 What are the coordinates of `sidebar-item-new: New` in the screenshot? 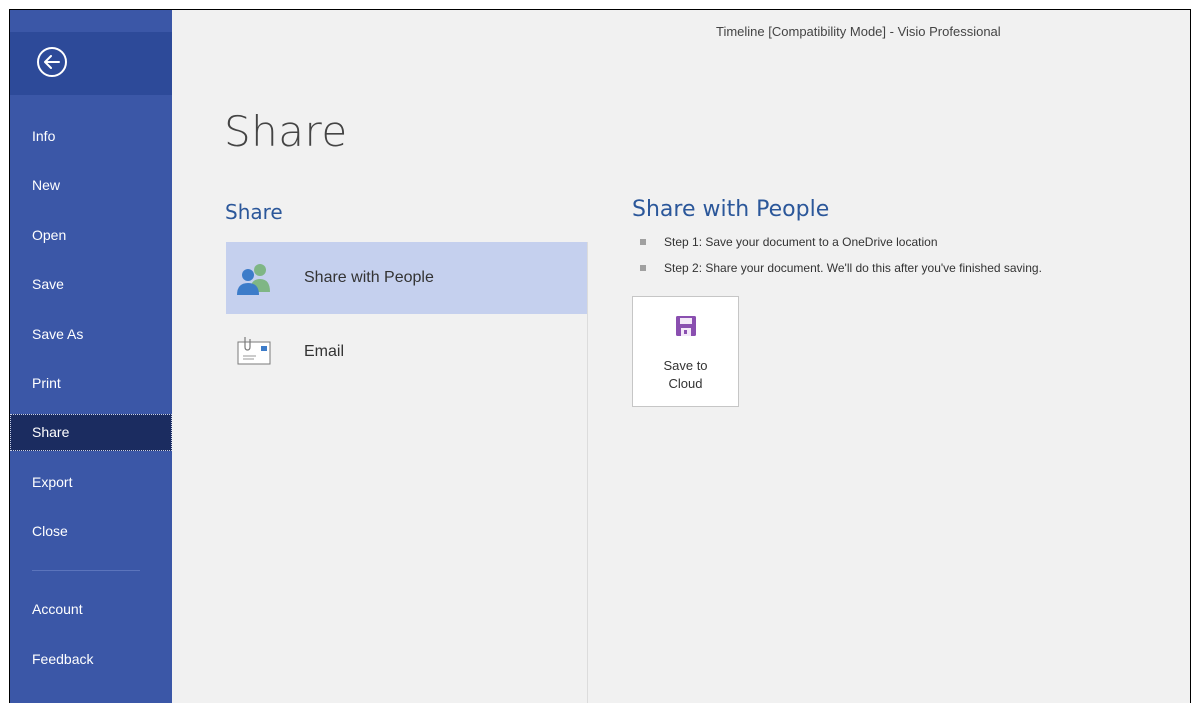 It's located at (91, 185).